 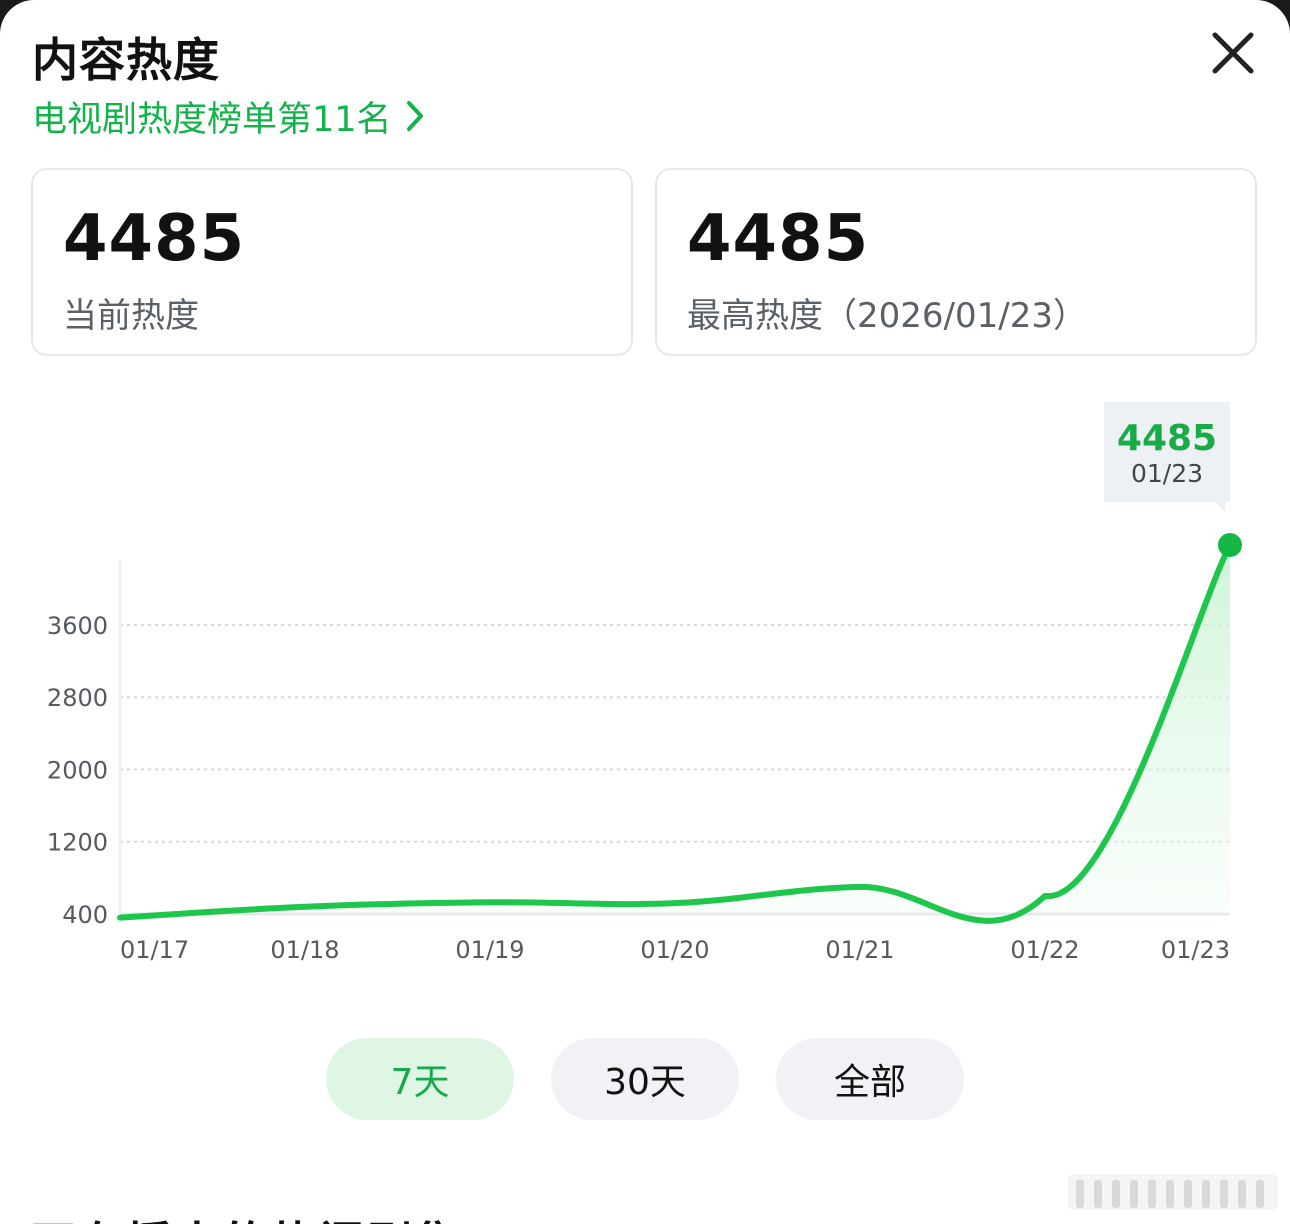 I want to click on y-tick-label: 1200, so click(x=77, y=843).